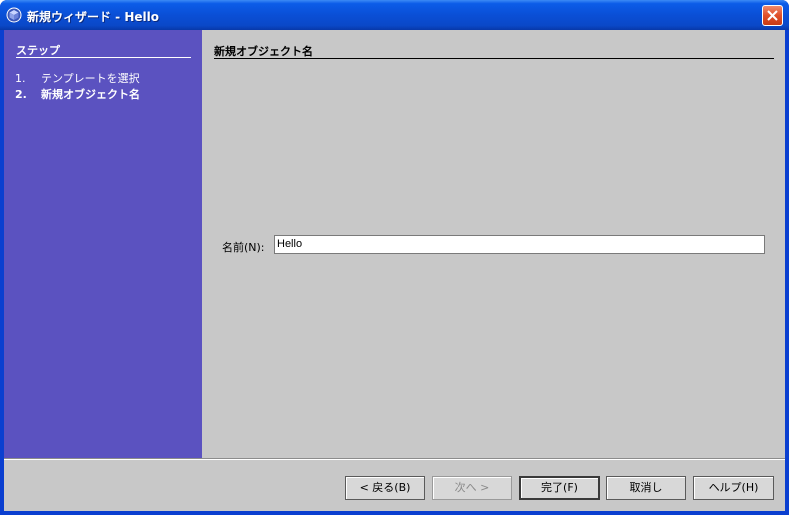 This screenshot has height=515, width=789. I want to click on help-button: ヘルプ(H), so click(733, 488).